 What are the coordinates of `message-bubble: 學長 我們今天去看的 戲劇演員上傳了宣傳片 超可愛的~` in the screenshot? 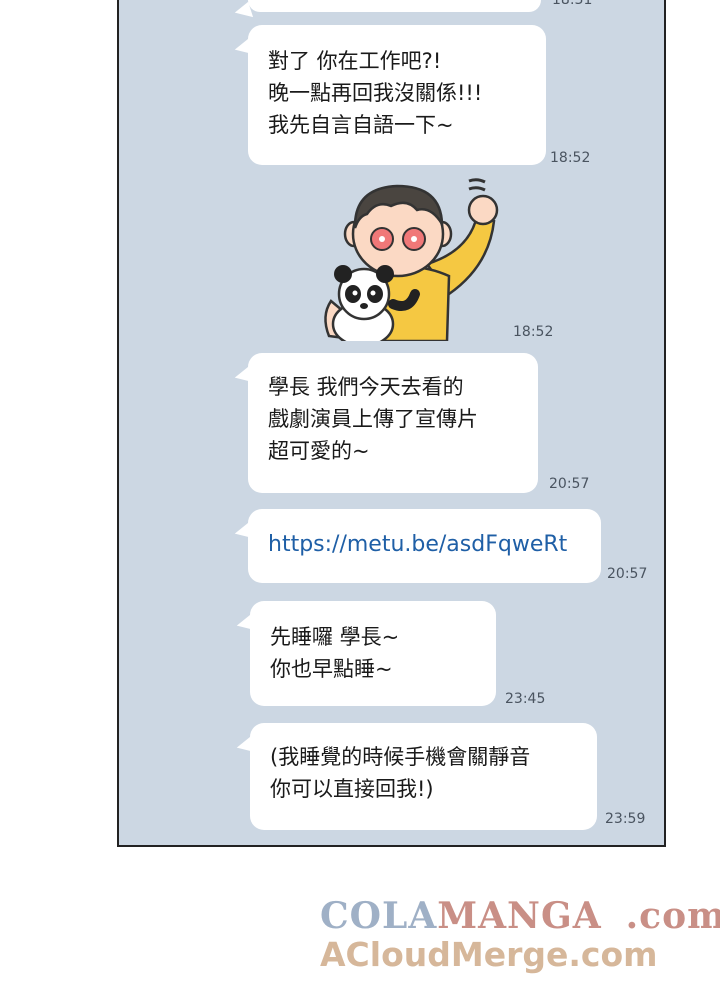 It's located at (393, 423).